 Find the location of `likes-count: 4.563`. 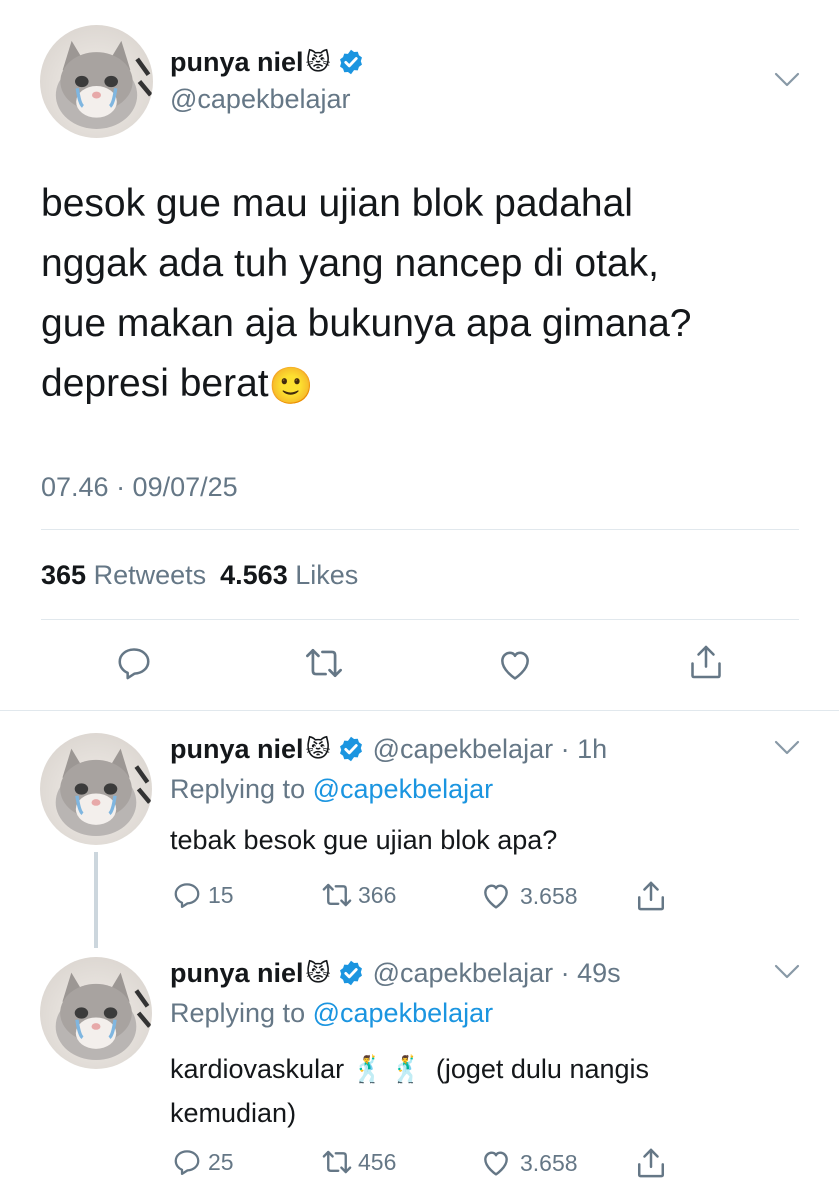

likes-count: 4.563 is located at coordinates (254, 575).